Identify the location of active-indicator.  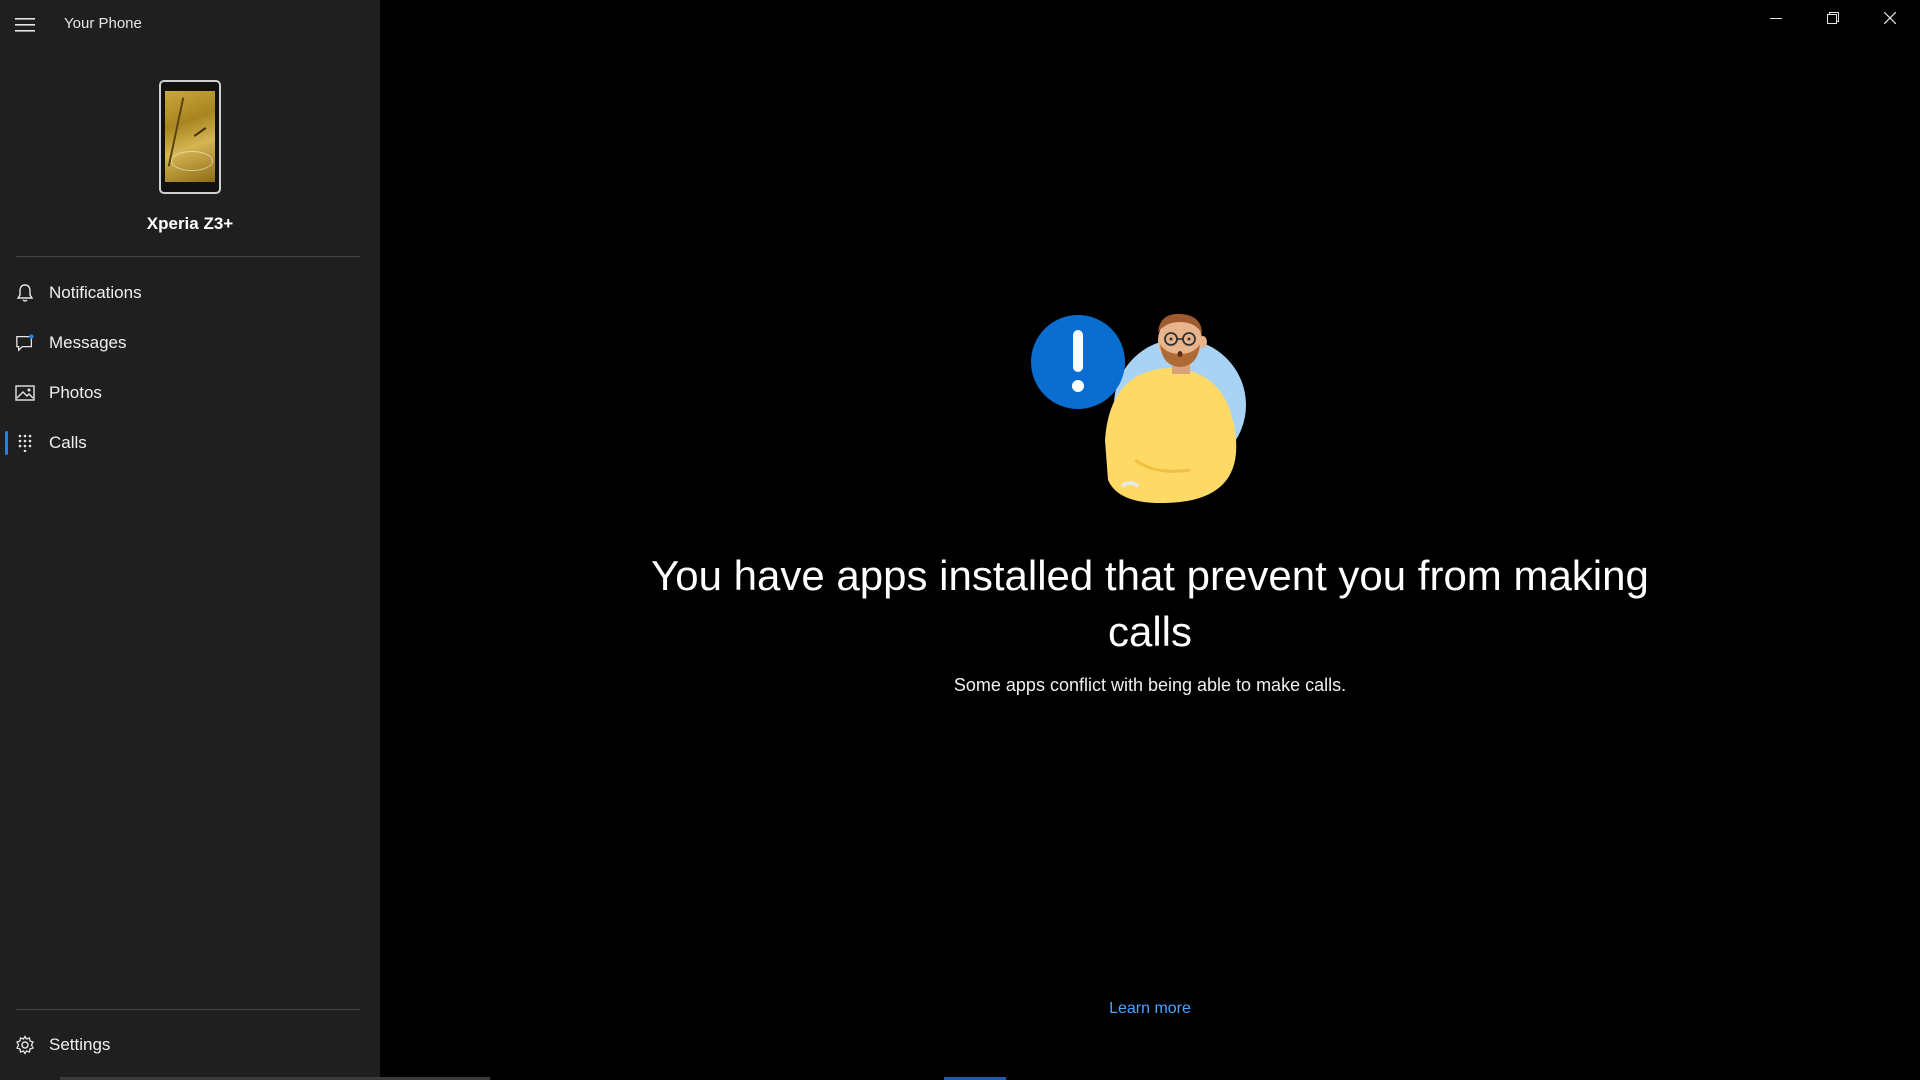
(6, 443).